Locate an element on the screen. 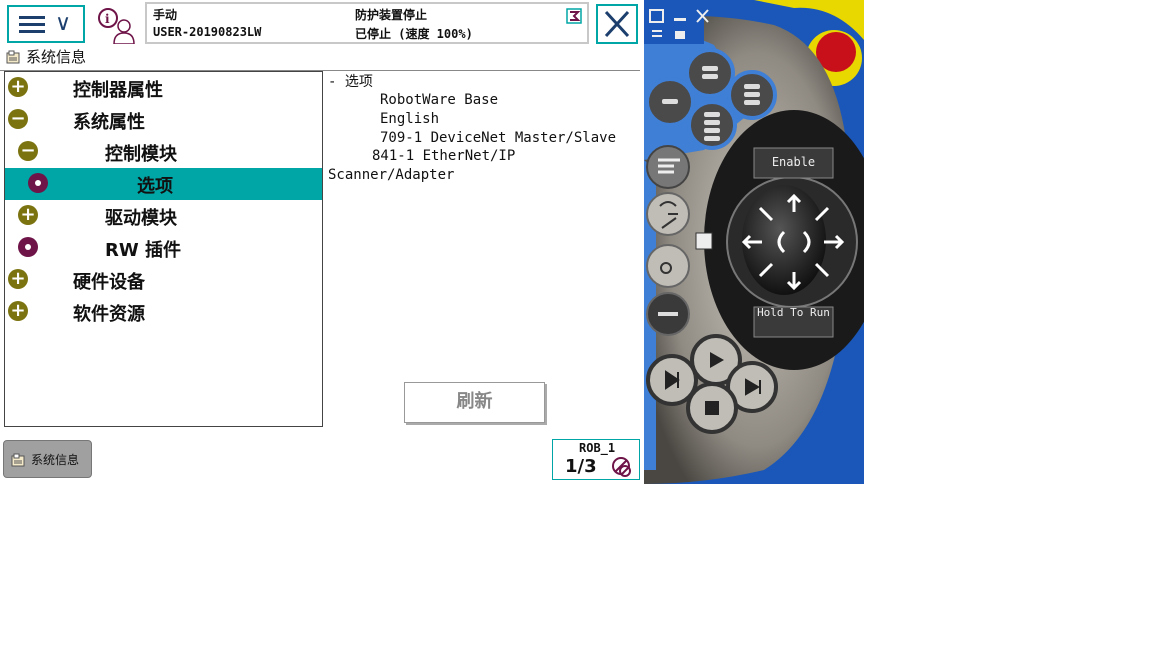  tree-item-label: 控制器属性 is located at coordinates (118, 90).